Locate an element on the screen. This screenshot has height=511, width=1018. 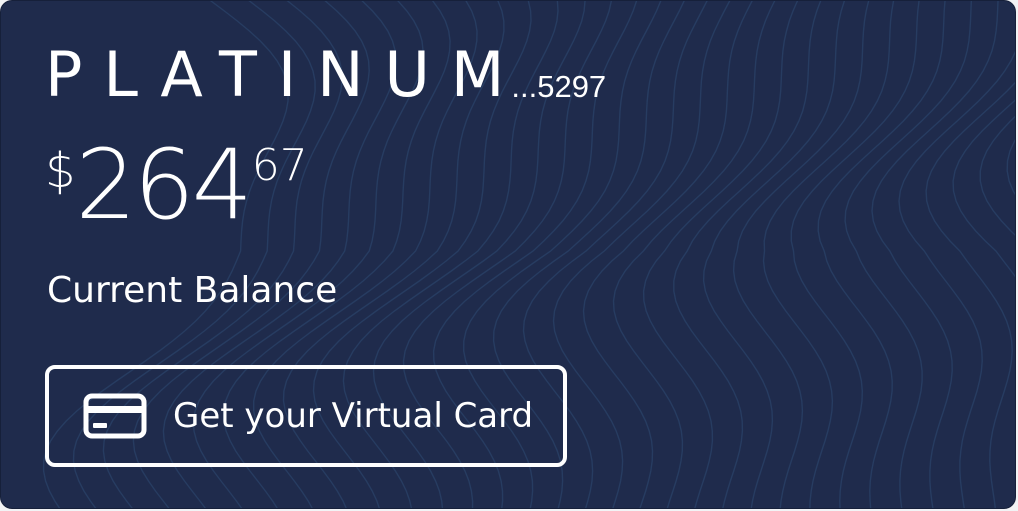
credit-card-icon is located at coordinates (115, 416).